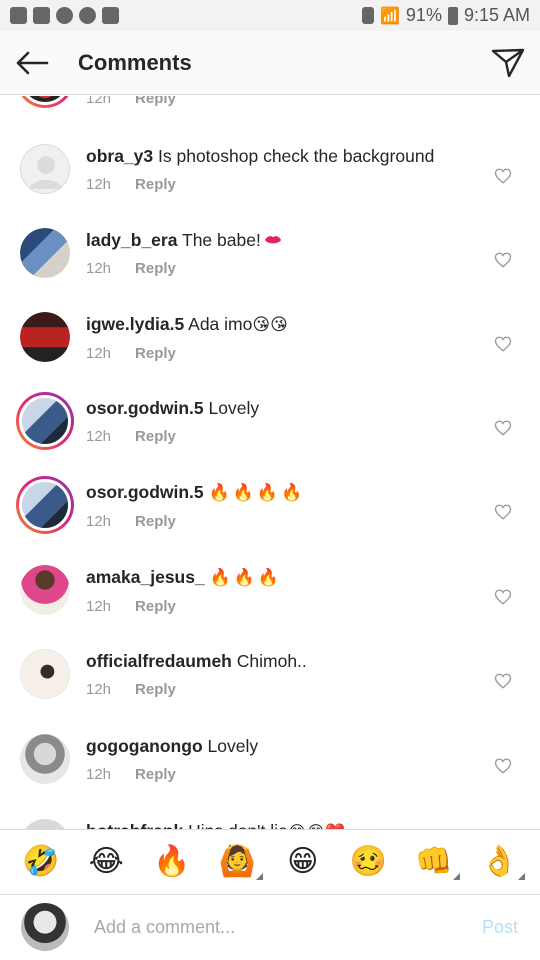 The image size is (540, 960). Describe the element at coordinates (41, 862) in the screenshot. I see `emoji-rofl-button: 🤣` at that location.